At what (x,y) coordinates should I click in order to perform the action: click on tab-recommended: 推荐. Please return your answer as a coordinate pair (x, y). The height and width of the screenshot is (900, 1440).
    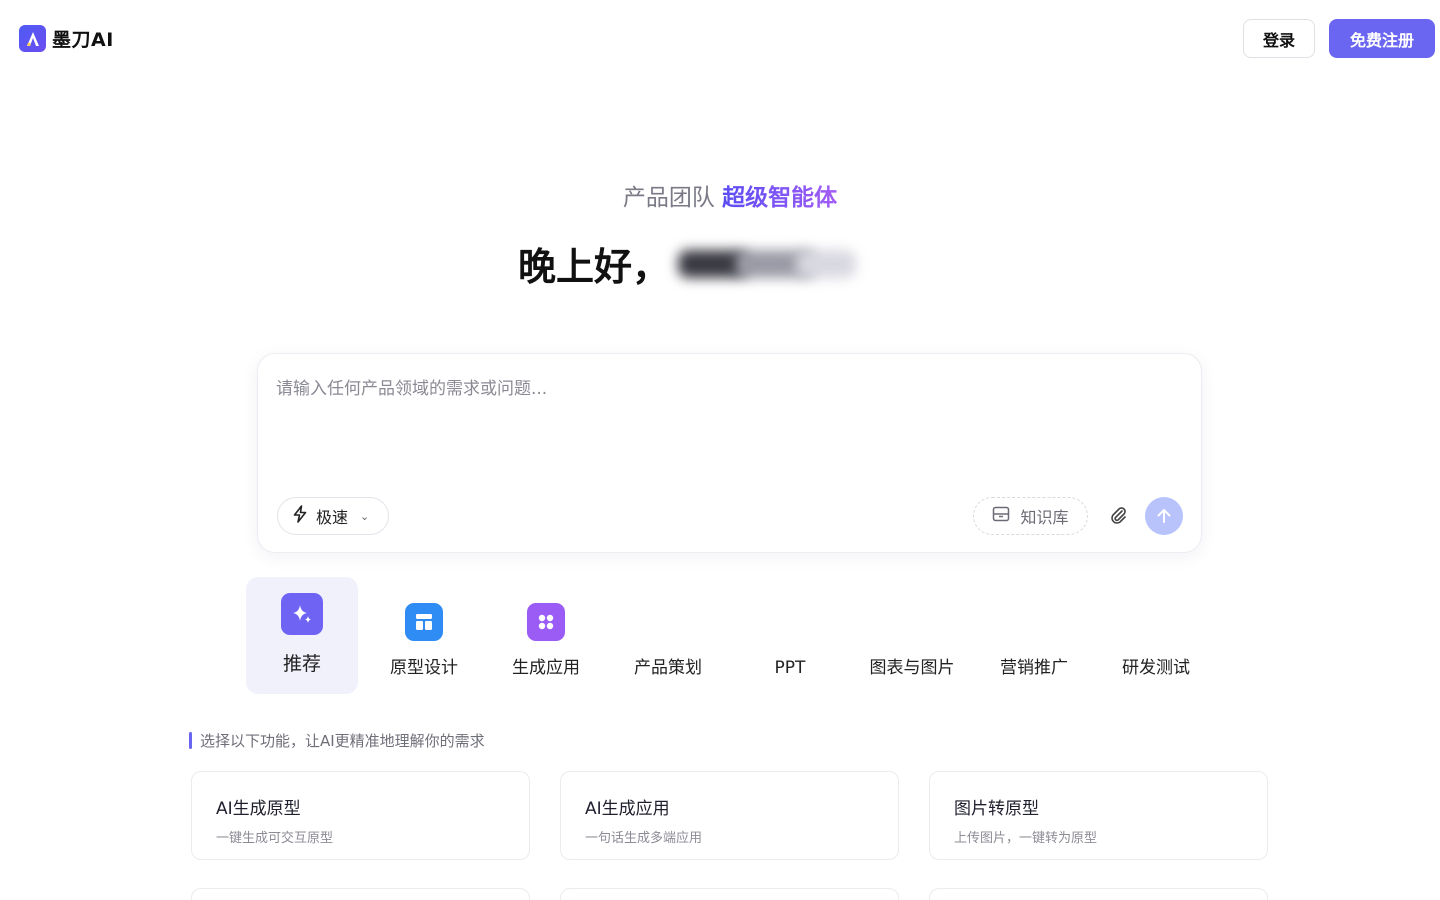
    Looking at the image, I should click on (302, 635).